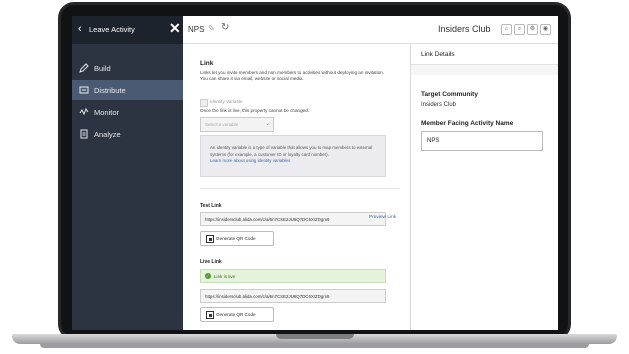  Describe the element at coordinates (110, 90) in the screenshot. I see `sidebar-item-label: Distribute` at that location.